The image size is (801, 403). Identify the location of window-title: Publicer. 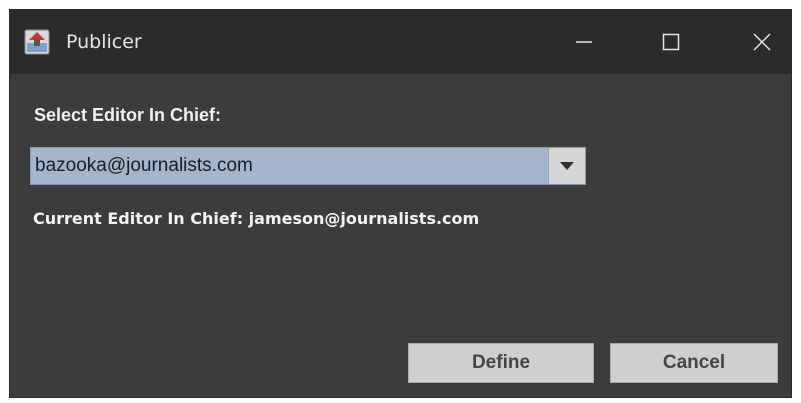
(104, 42).